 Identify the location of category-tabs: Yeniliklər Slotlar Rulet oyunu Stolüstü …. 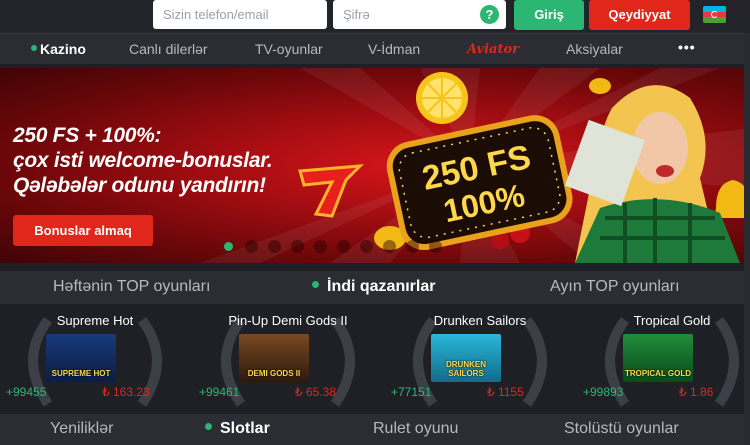
(375, 429).